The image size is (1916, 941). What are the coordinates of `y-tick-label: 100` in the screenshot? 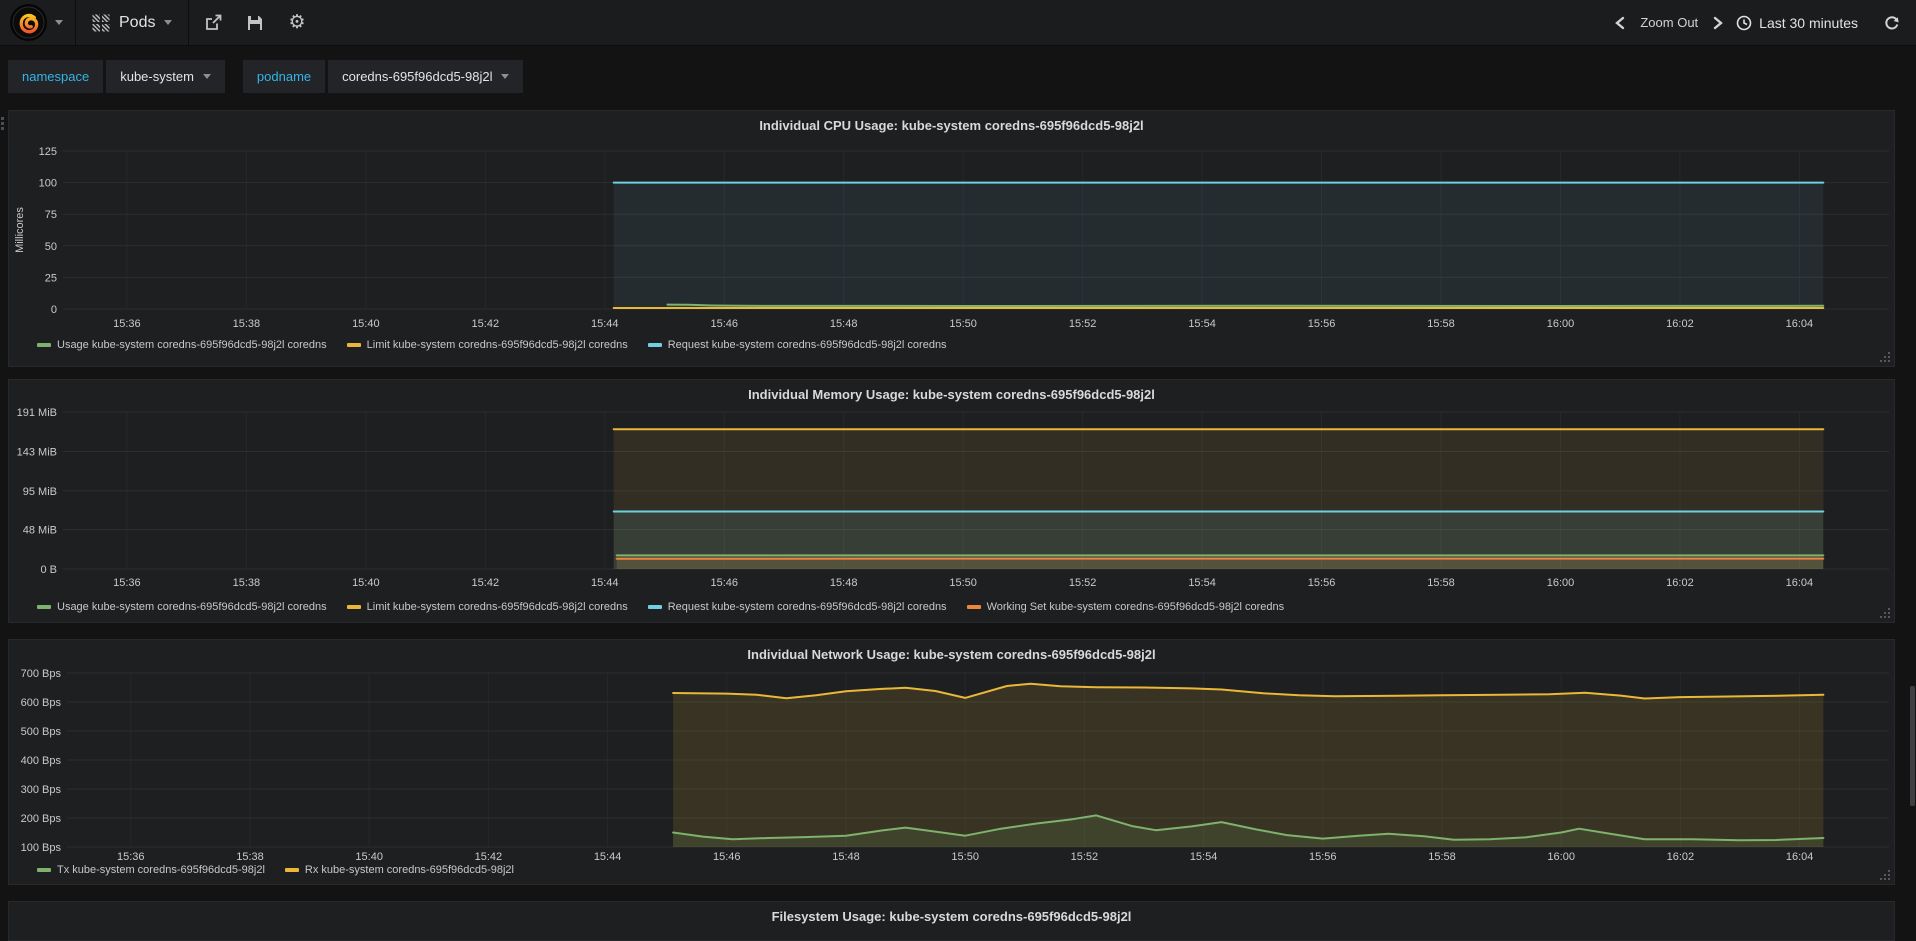 It's located at (48, 184).